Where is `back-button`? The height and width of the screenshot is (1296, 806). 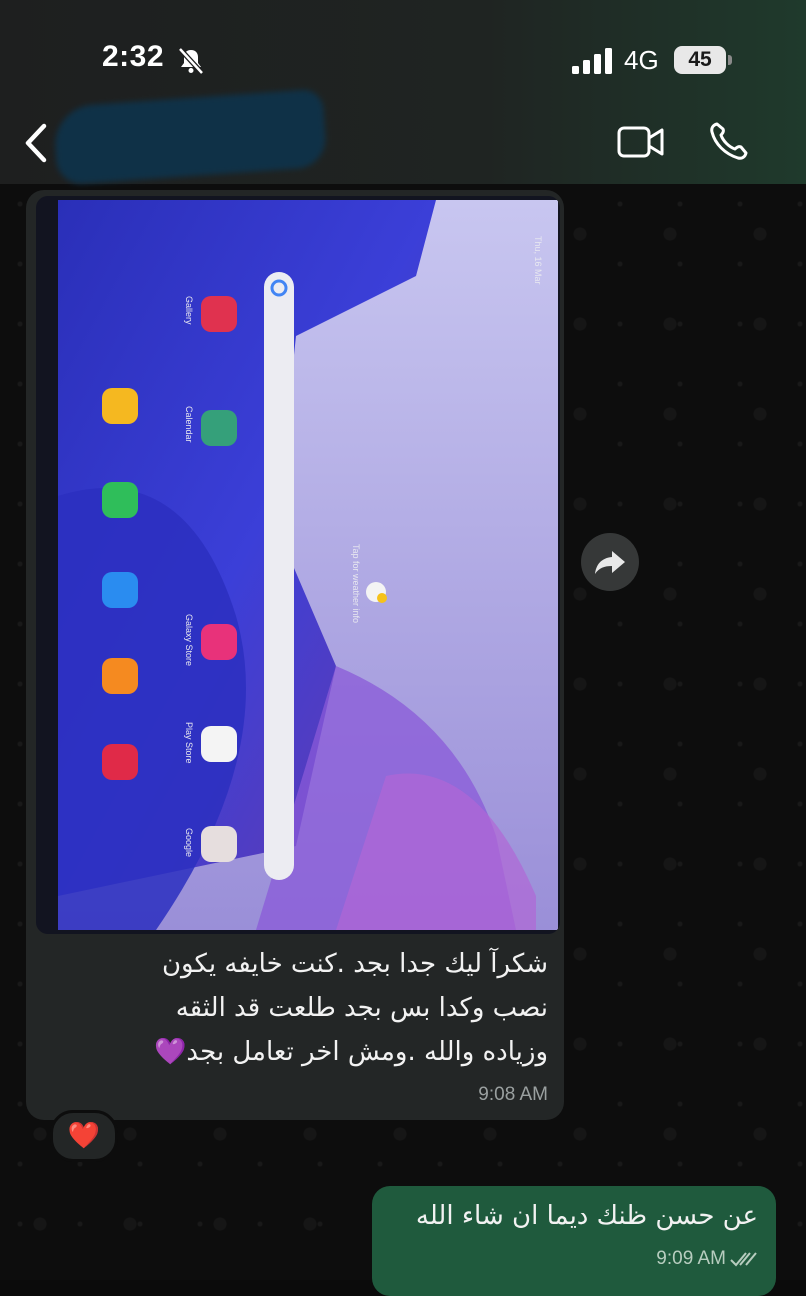
back-button is located at coordinates (37, 143).